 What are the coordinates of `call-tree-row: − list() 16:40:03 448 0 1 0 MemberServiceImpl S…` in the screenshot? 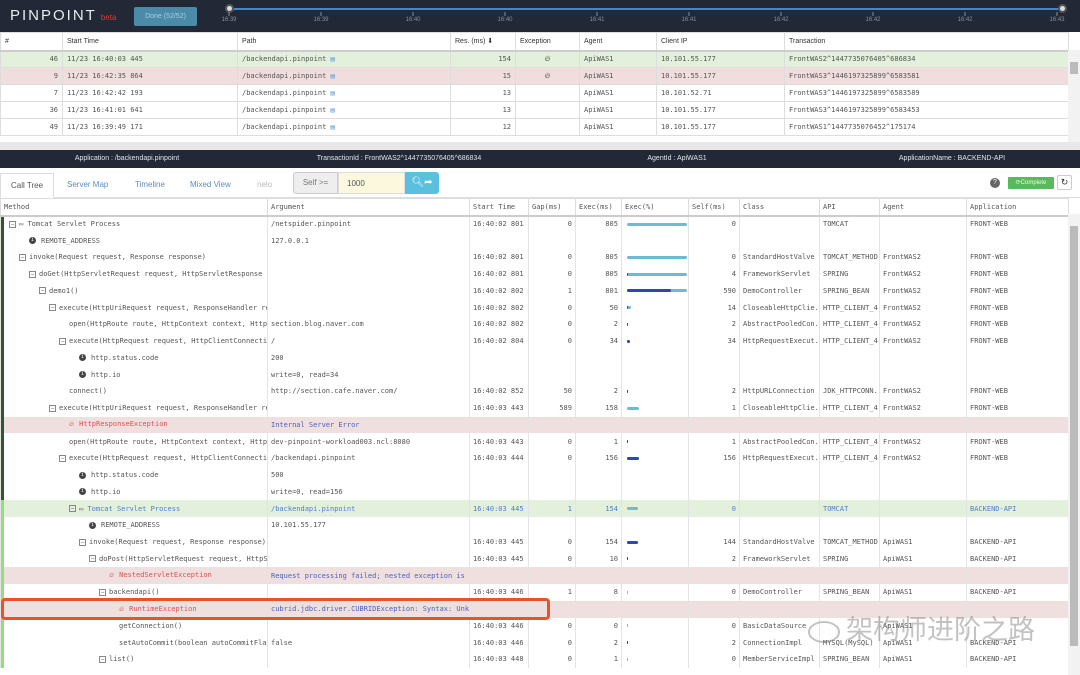 It's located at (534, 659).